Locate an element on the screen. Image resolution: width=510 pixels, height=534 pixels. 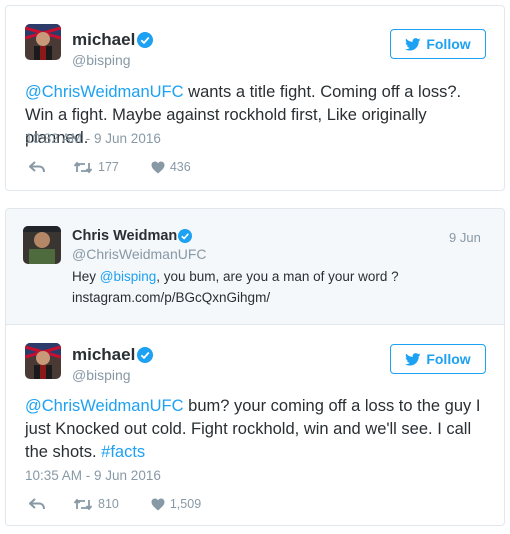
retweet-button: 810 is located at coordinates (96, 504).